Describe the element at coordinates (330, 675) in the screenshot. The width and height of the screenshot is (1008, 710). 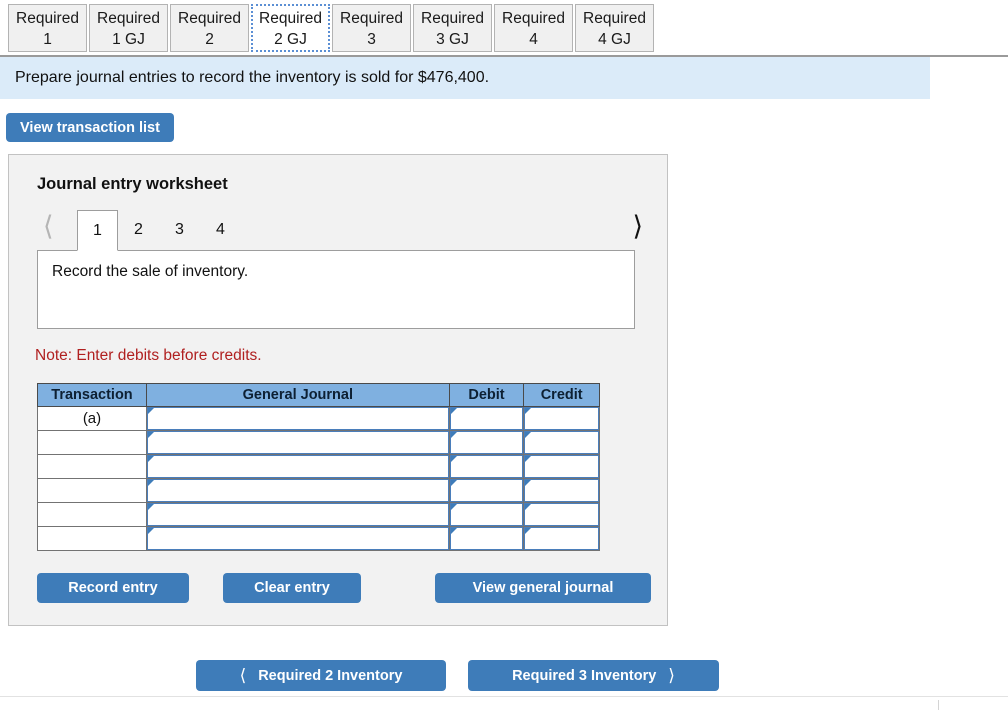
I see `prev-requirement-label: Required 2 Inventory` at that location.